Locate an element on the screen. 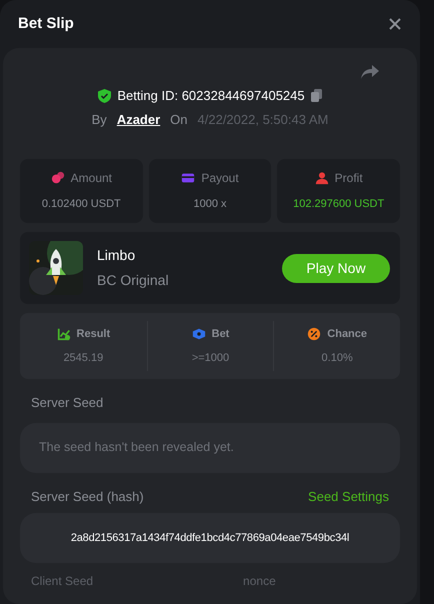 The image size is (434, 604). game-provider: BC Original is located at coordinates (133, 280).